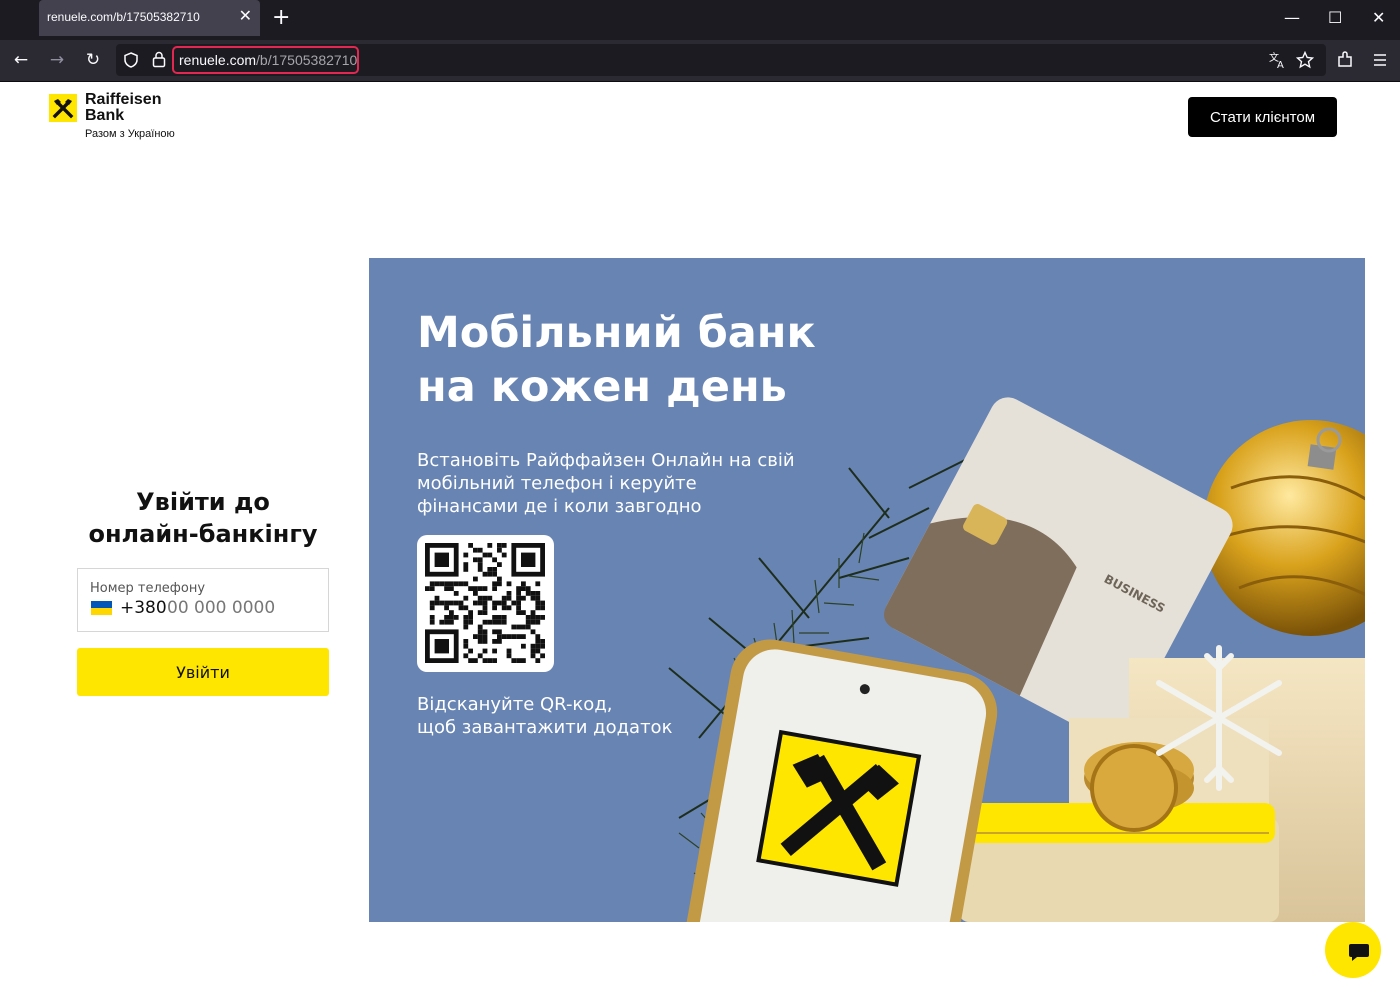  I want to click on become-client-button: Стати клієнтом, so click(1262, 117).